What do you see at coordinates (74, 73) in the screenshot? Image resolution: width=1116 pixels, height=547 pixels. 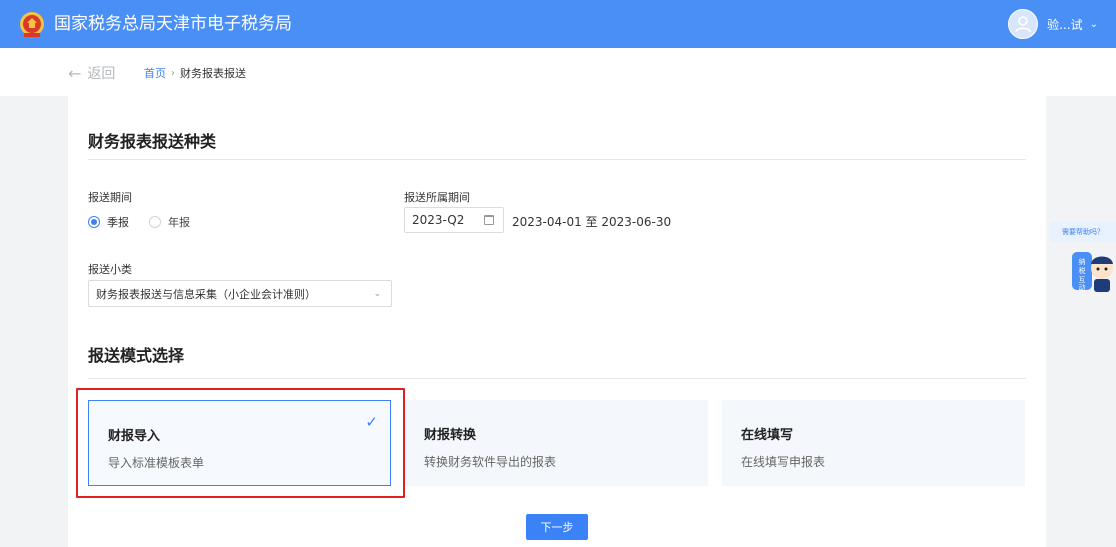 I see `arrow-left-icon: ←` at bounding box center [74, 73].